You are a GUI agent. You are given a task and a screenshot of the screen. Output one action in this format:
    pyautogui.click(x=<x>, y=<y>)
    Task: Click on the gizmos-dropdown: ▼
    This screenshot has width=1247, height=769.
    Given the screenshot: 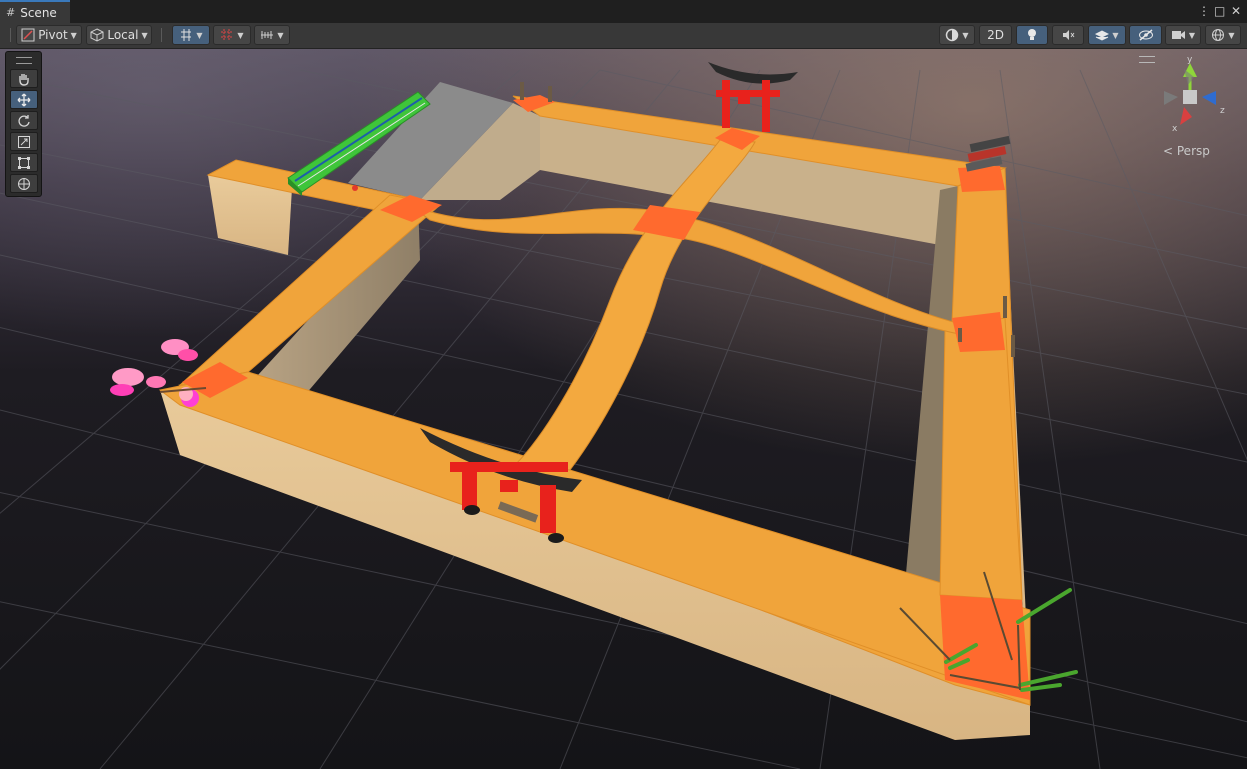 What is the action you would take?
    pyautogui.click(x=1223, y=35)
    